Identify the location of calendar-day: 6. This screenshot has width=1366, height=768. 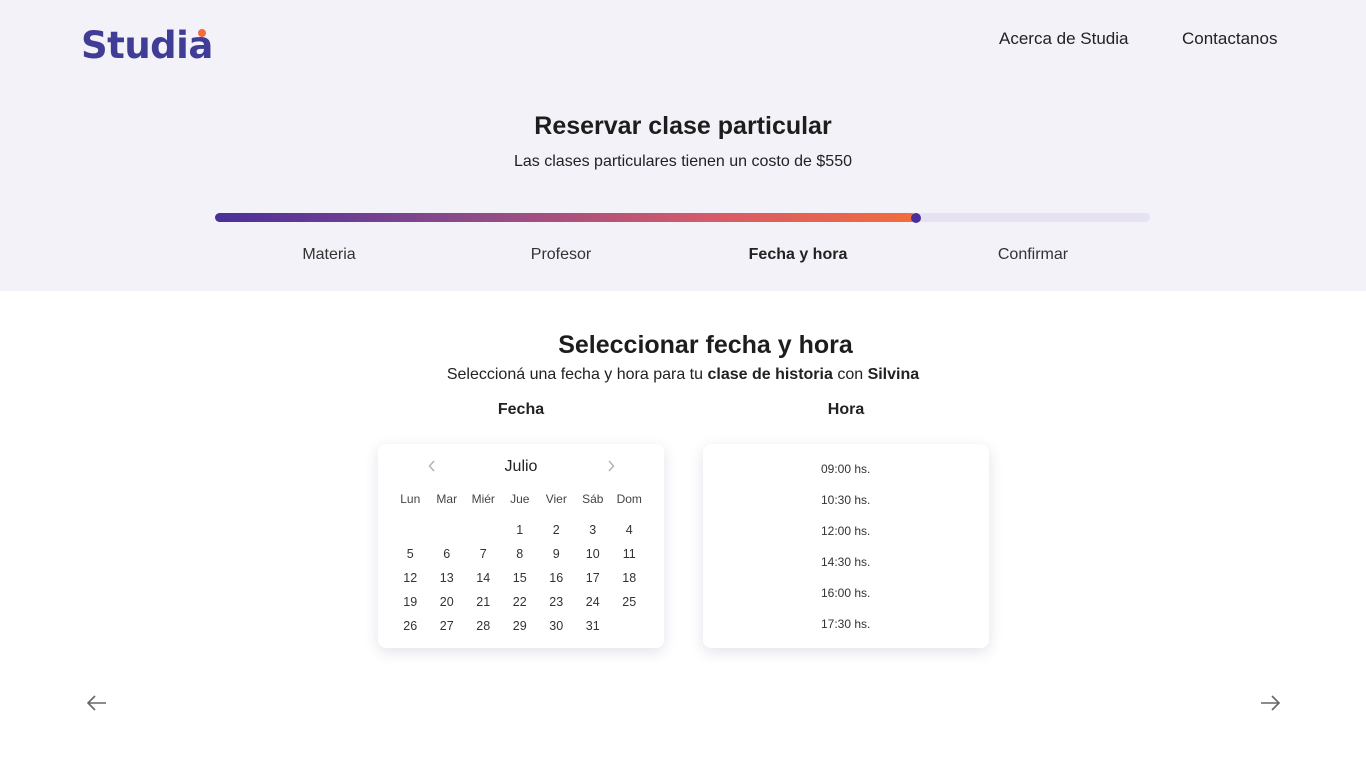
(447, 554).